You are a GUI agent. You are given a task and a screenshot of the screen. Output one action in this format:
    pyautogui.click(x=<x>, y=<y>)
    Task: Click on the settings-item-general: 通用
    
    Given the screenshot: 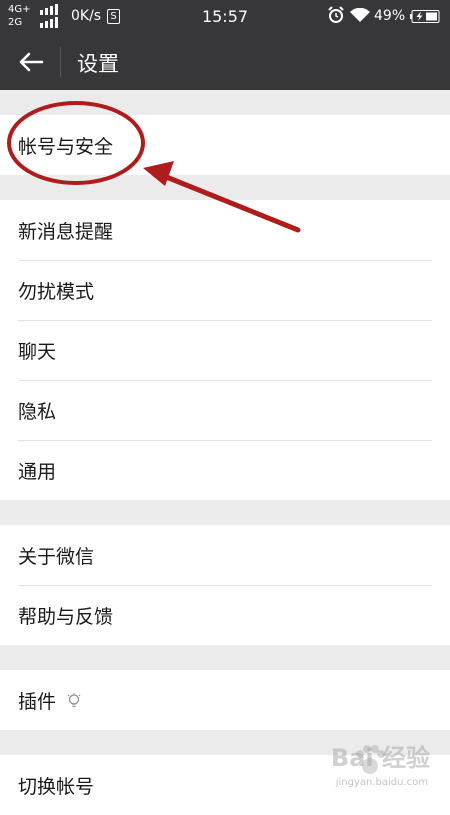 What is the action you would take?
    pyautogui.click(x=225, y=470)
    